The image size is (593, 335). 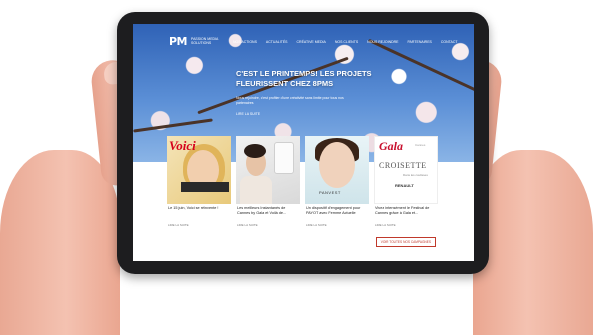 I want to click on nav-item: ACTUALITÉS, so click(x=277, y=42).